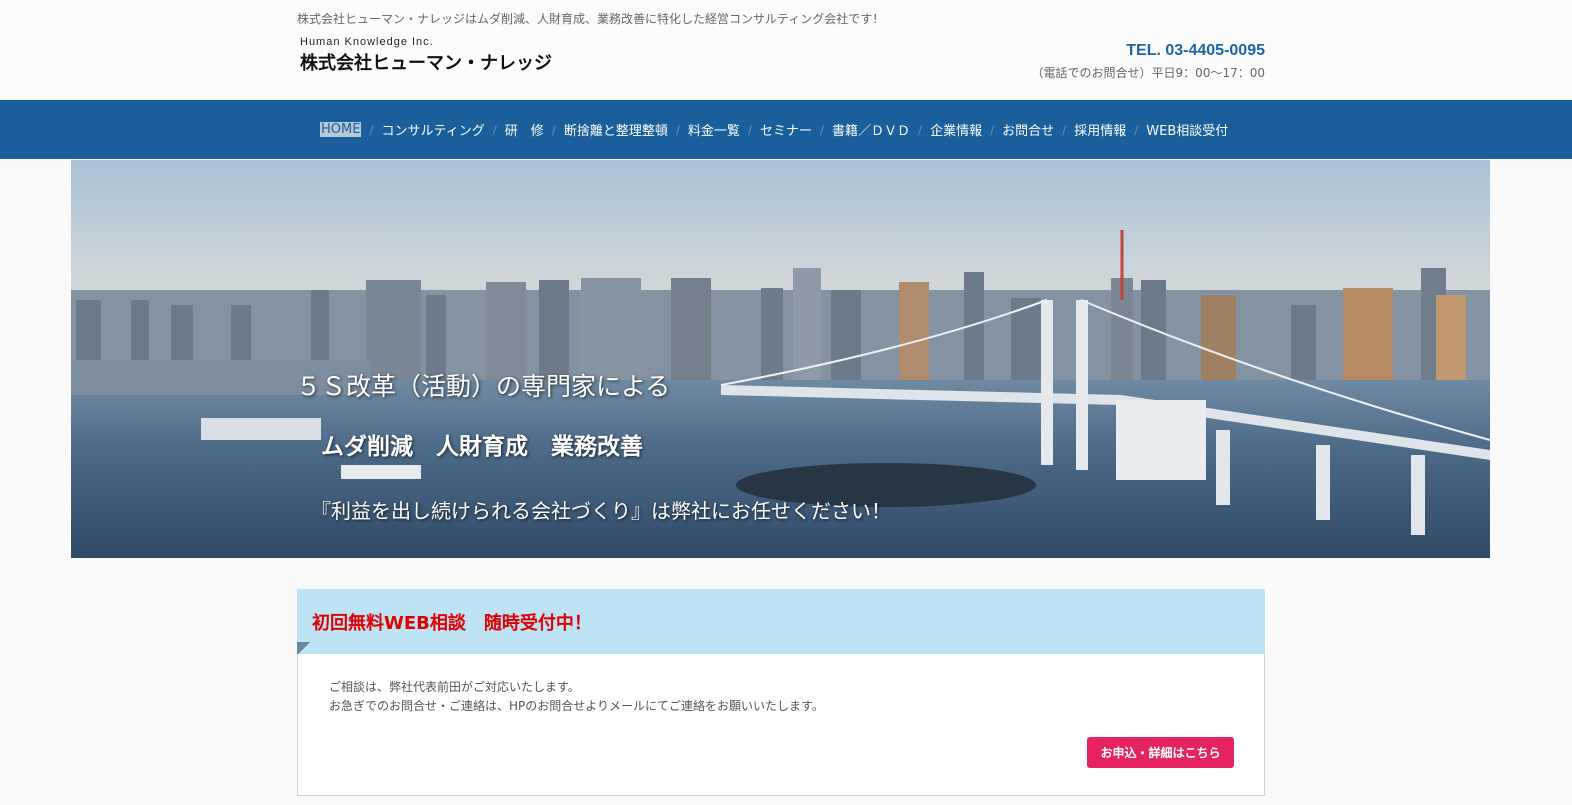 The height and width of the screenshot is (805, 1572). What do you see at coordinates (433, 131) in the screenshot?
I see `nav-label: コンサルティング` at bounding box center [433, 131].